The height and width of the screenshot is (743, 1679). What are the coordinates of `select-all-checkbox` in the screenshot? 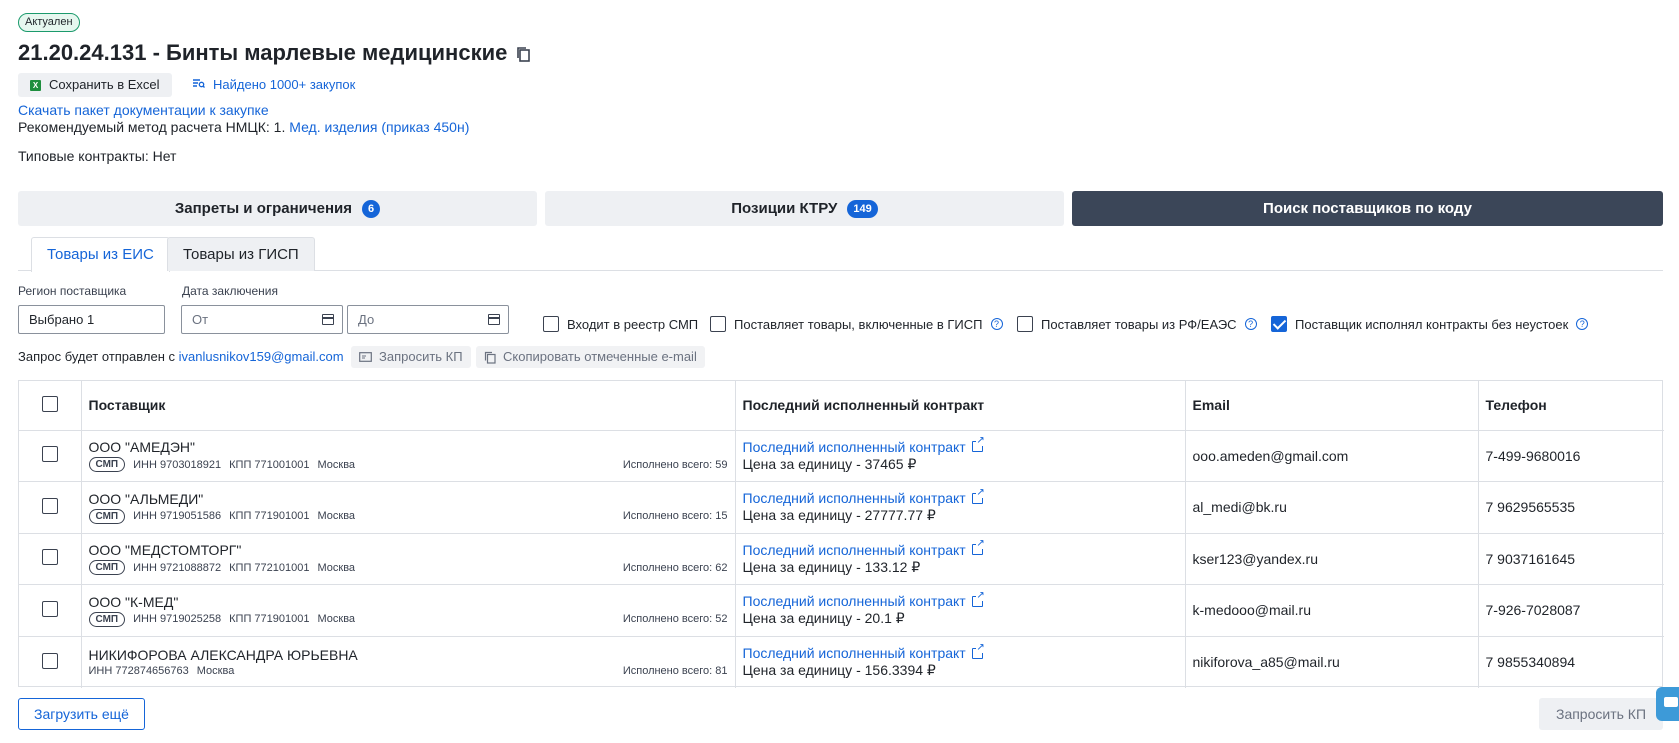 It's located at (49, 403).